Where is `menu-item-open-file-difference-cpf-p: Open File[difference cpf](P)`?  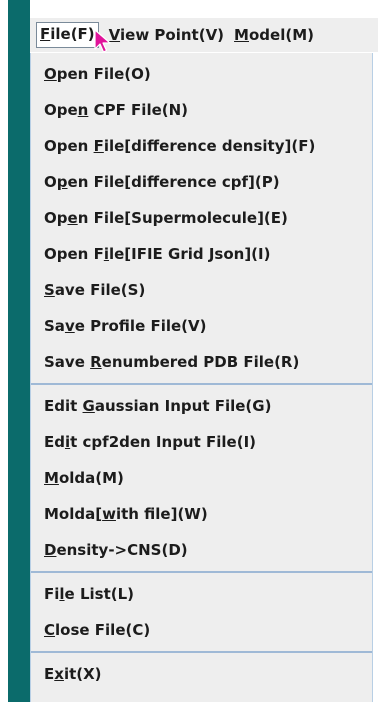
menu-item-open-file-difference-cpf-p: Open File[difference cpf](P) is located at coordinates (201, 182).